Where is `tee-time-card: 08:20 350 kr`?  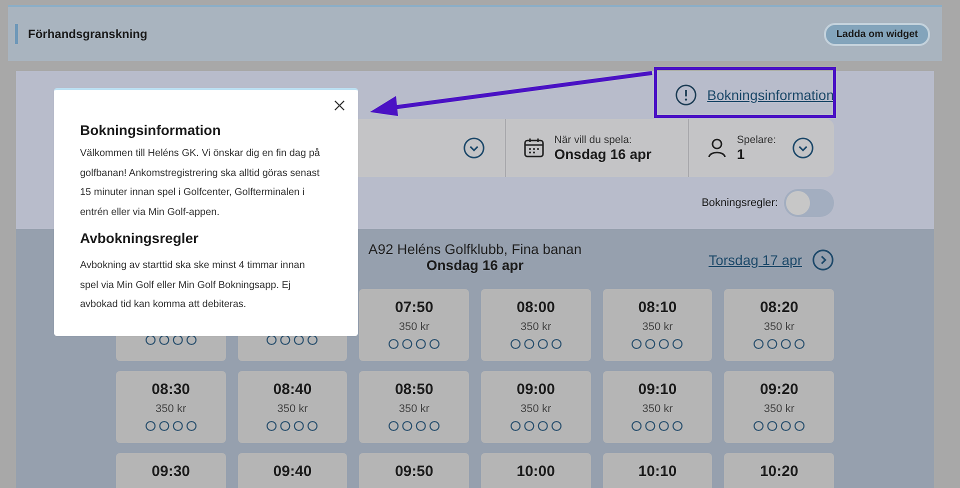 tee-time-card: 08:20 350 kr is located at coordinates (779, 325).